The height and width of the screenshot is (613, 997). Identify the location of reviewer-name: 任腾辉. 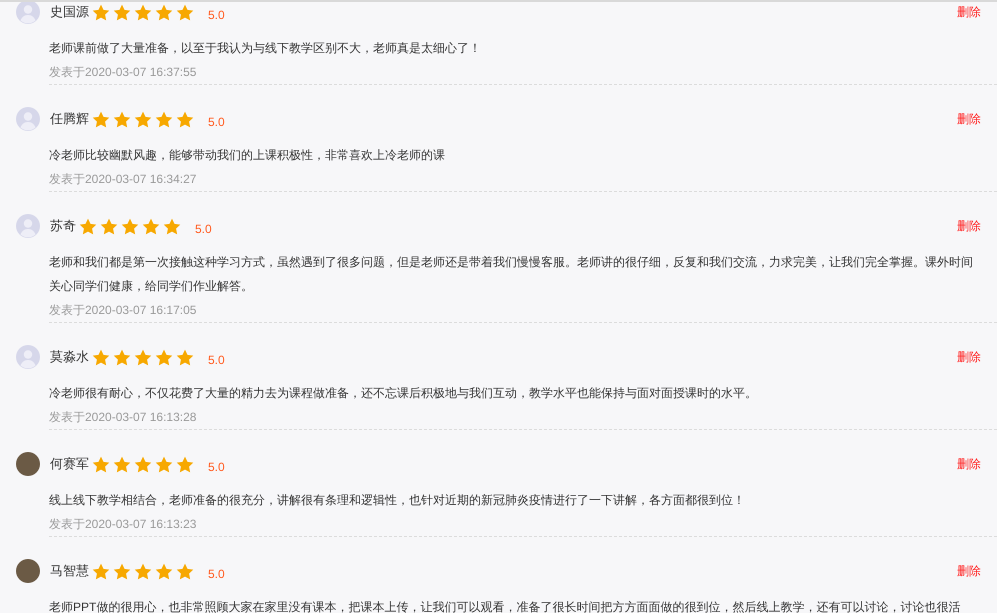
(69, 119).